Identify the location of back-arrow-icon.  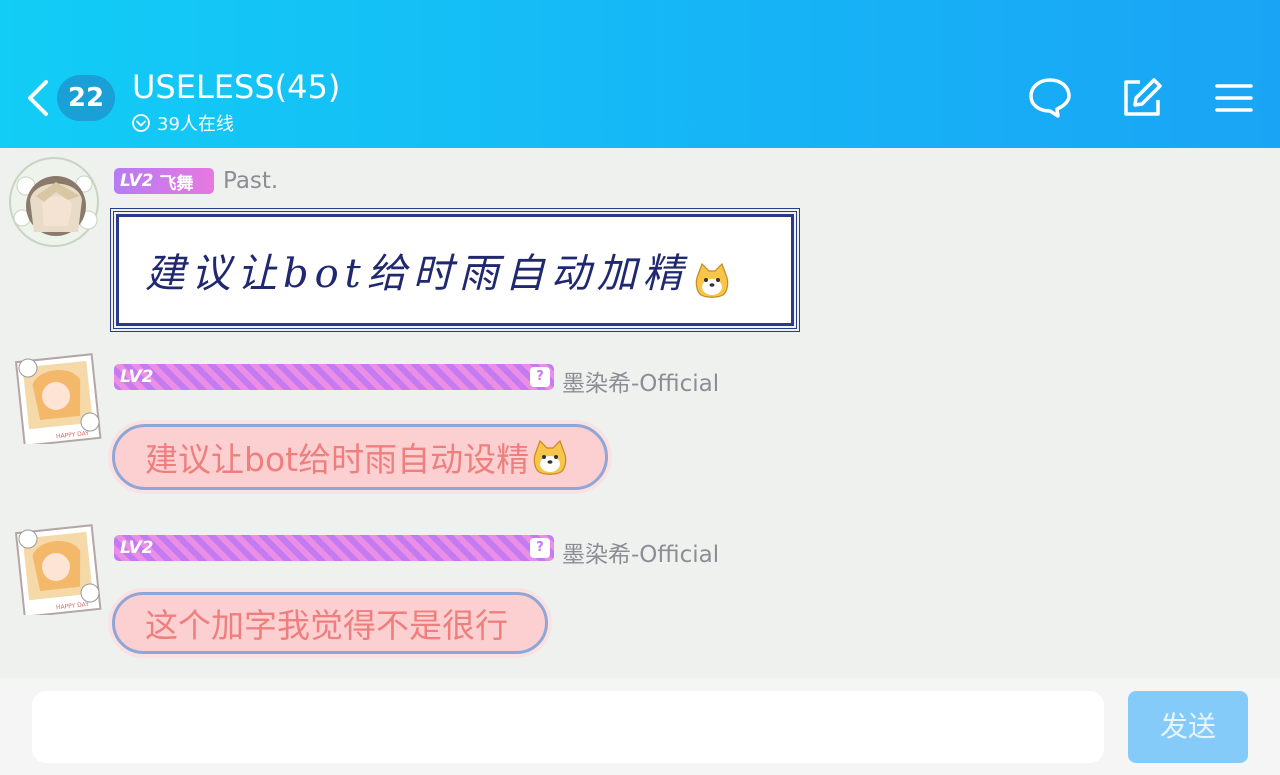
(40, 98).